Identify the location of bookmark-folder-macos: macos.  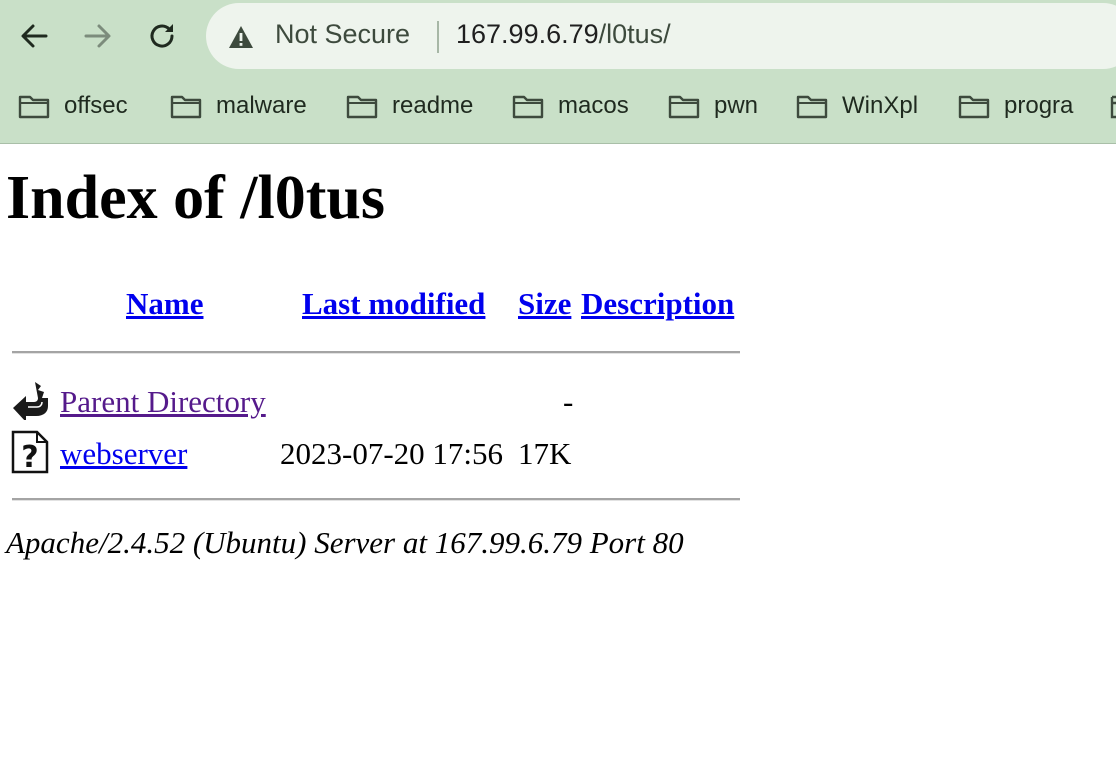
(570, 106).